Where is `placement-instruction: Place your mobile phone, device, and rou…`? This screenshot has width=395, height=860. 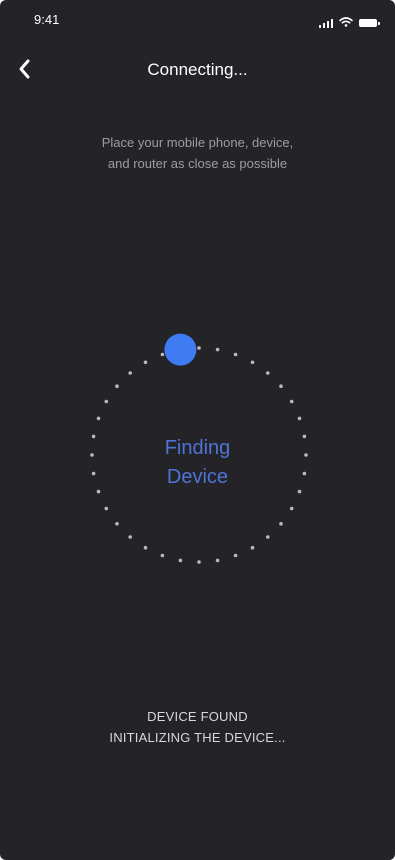 placement-instruction: Place your mobile phone, device, and rou… is located at coordinates (197, 153).